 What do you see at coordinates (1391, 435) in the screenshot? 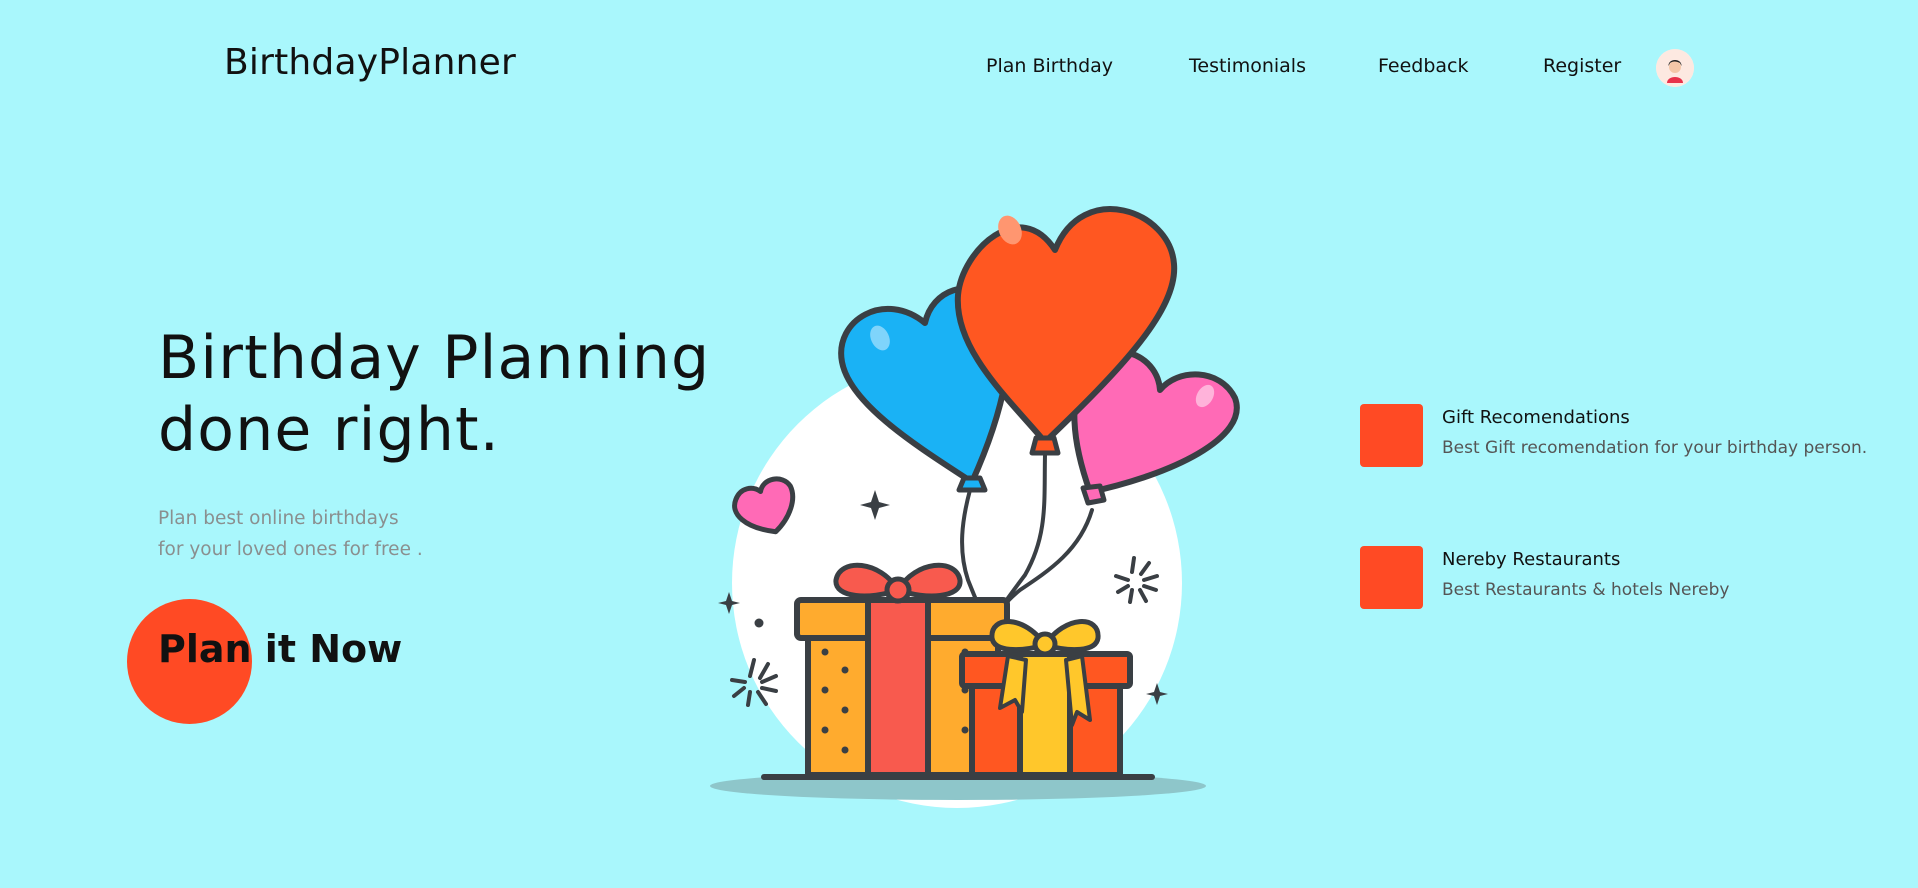
I see `gift-feature-icon` at bounding box center [1391, 435].